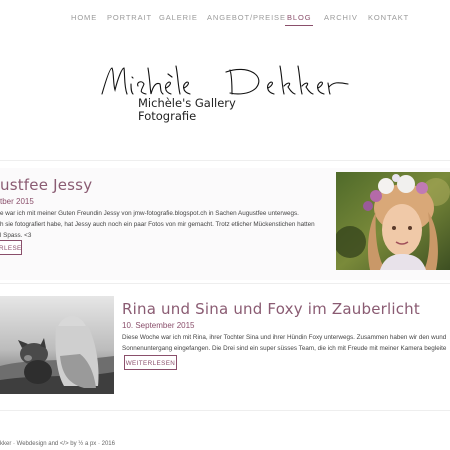  I want to click on photo-girl-flower-crown, so click(393, 221).